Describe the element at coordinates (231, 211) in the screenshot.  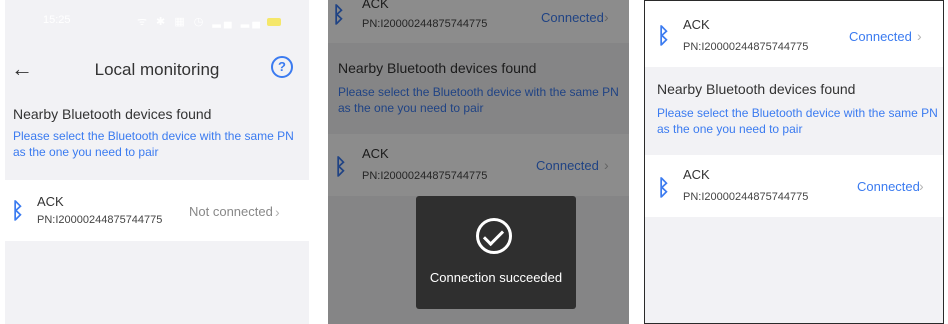
I see `device-status: Not connected` at that location.